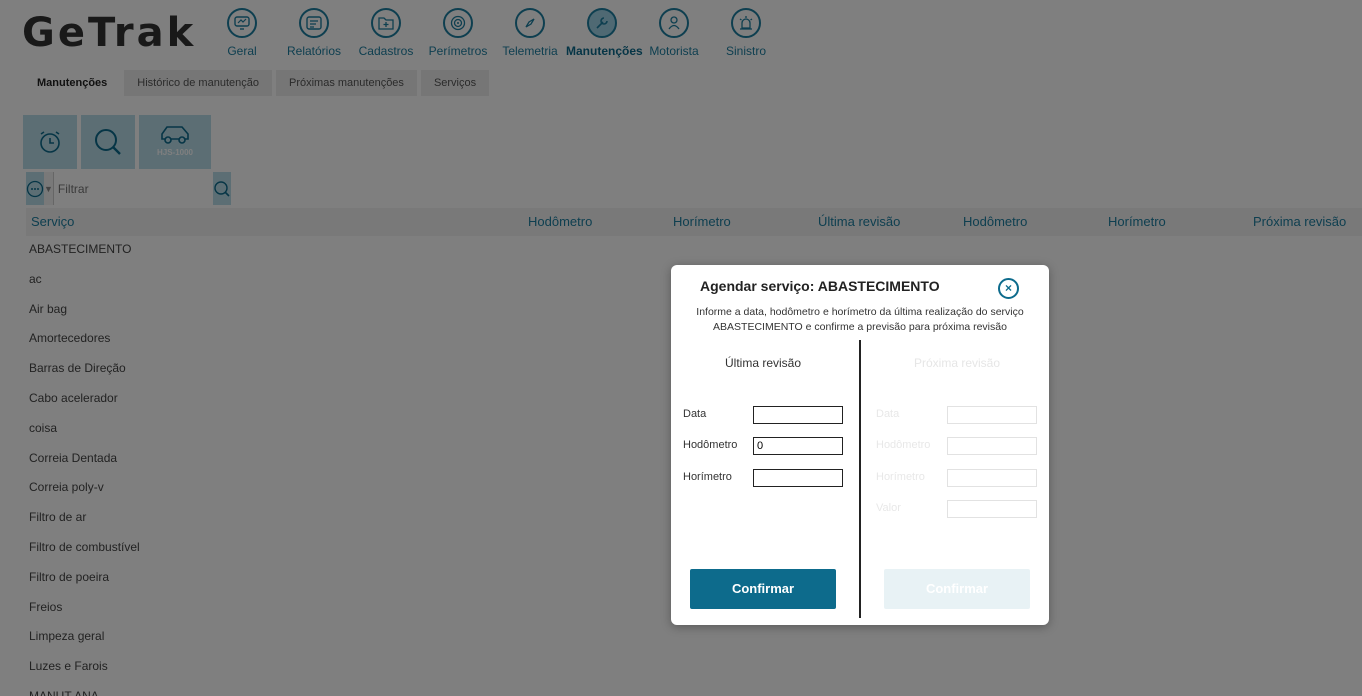 This screenshot has height=696, width=1362. Describe the element at coordinates (957, 363) in the screenshot. I see `next-revision-title: Próxima revisão` at that location.